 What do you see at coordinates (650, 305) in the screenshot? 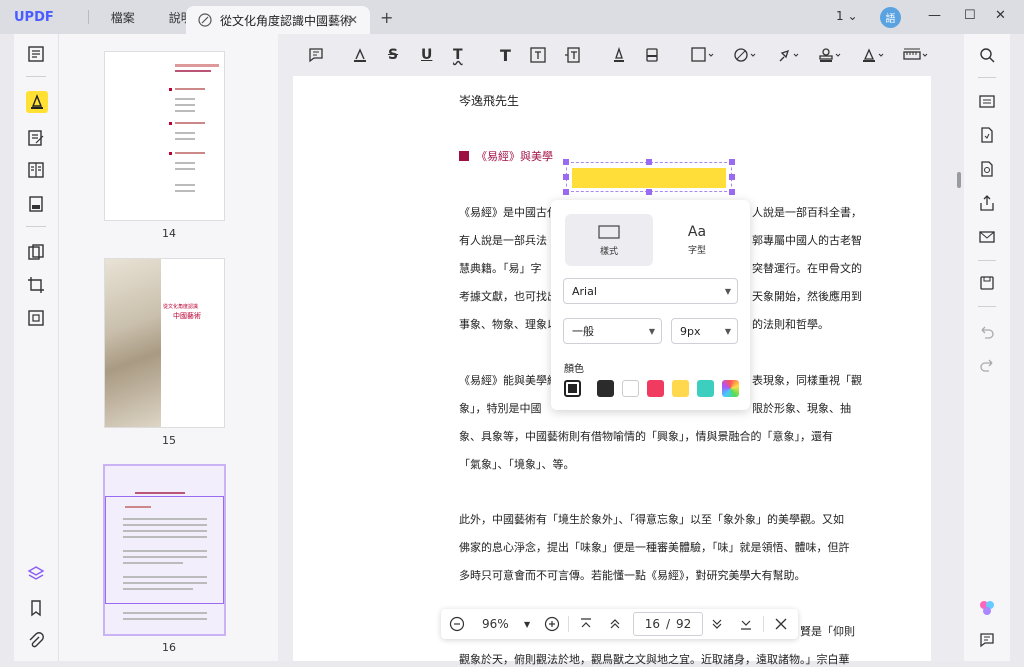
I see `properties-popup: 樣式 Aa 字型 Arial ▼ 一般 ▼ 9px ▼ 顏色` at bounding box center [650, 305].